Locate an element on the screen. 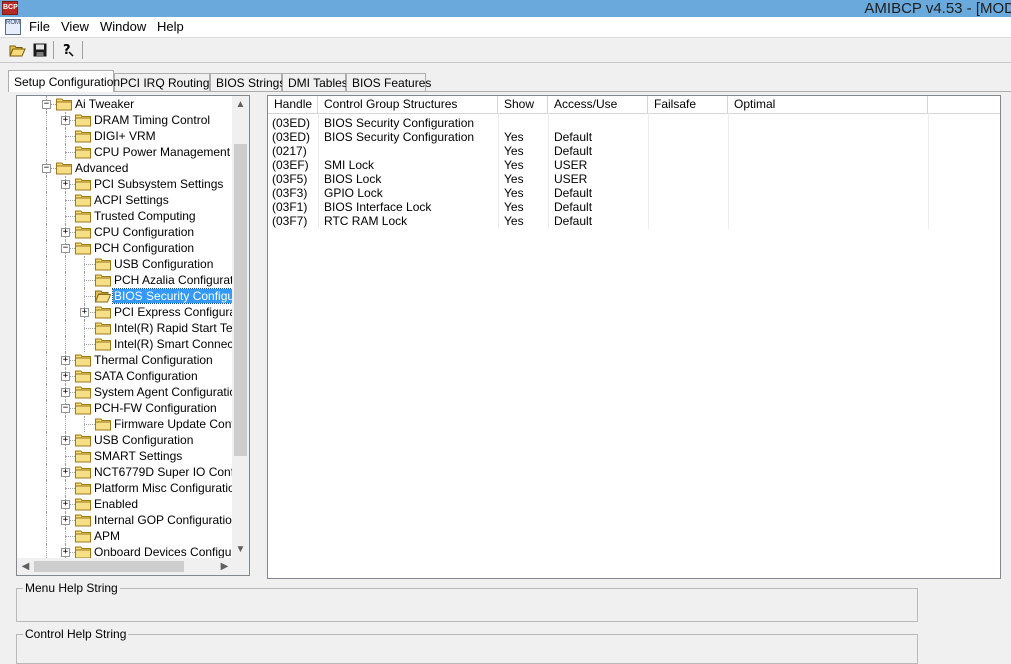 The image size is (1011, 664). tree-vertical-scrollbar: ▲ ▼ is located at coordinates (240, 327).